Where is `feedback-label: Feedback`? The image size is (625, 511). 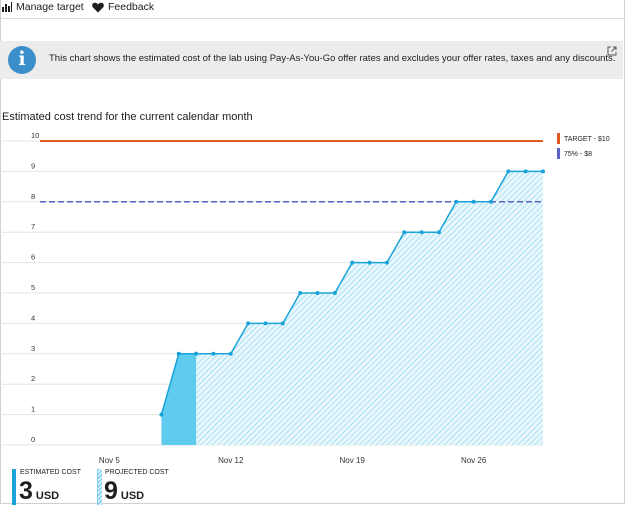
feedback-label: Feedback is located at coordinates (131, 7).